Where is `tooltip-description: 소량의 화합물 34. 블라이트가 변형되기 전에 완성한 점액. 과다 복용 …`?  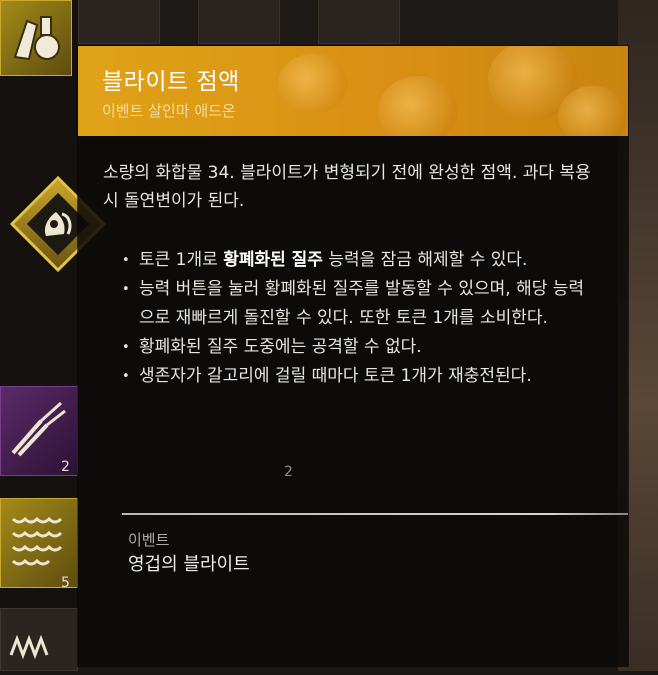
tooltip-description: 소량의 화합물 34. 블라이트가 변형되기 전에 완성한 점액. 과다 복용 … is located at coordinates (347, 187).